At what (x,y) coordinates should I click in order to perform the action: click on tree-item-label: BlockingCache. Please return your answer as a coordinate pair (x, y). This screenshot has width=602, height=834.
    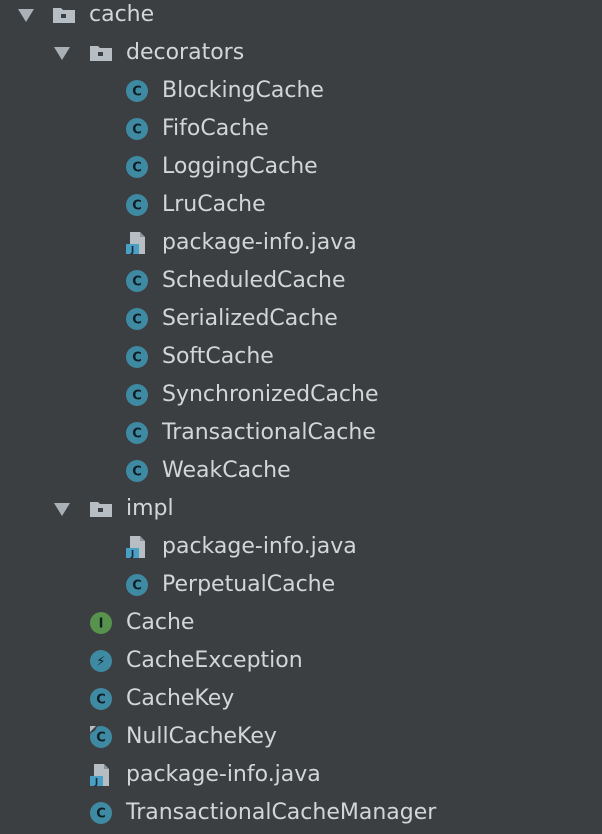
    Looking at the image, I should click on (243, 90).